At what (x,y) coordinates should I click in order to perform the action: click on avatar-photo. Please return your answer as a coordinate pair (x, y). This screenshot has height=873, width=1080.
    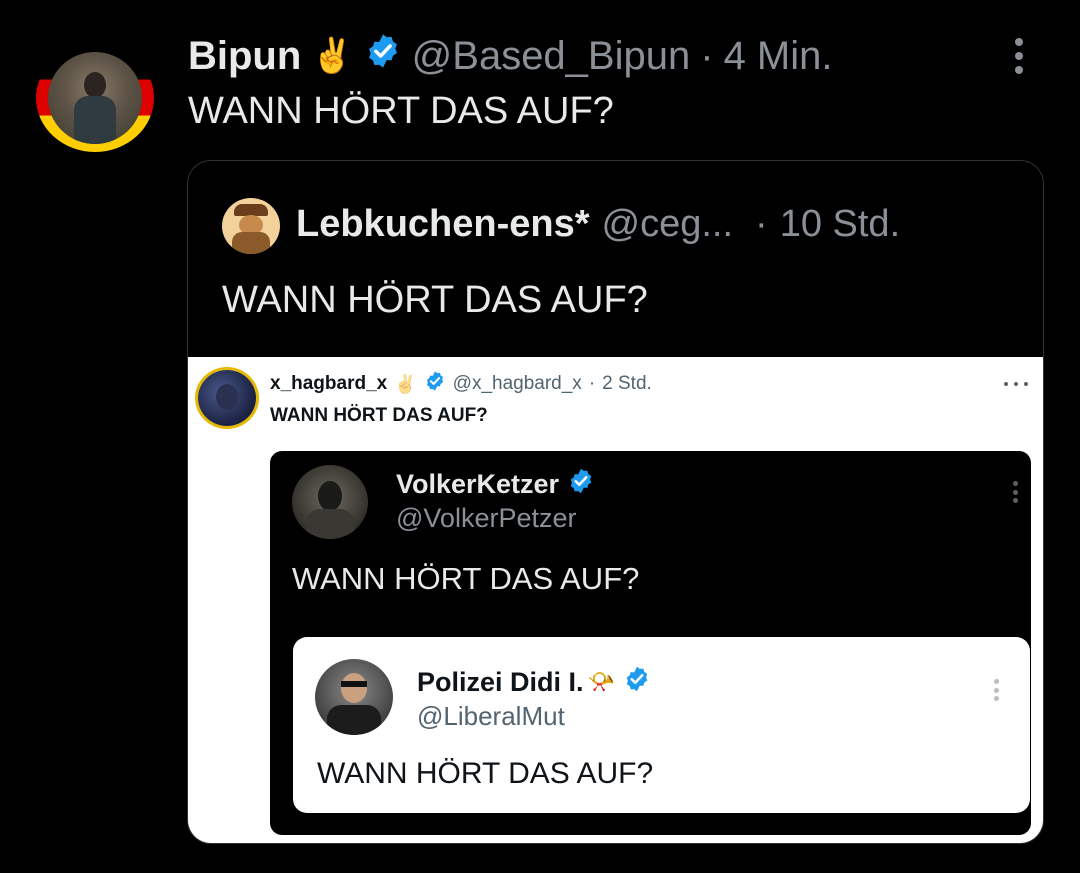
    Looking at the image, I should click on (95, 98).